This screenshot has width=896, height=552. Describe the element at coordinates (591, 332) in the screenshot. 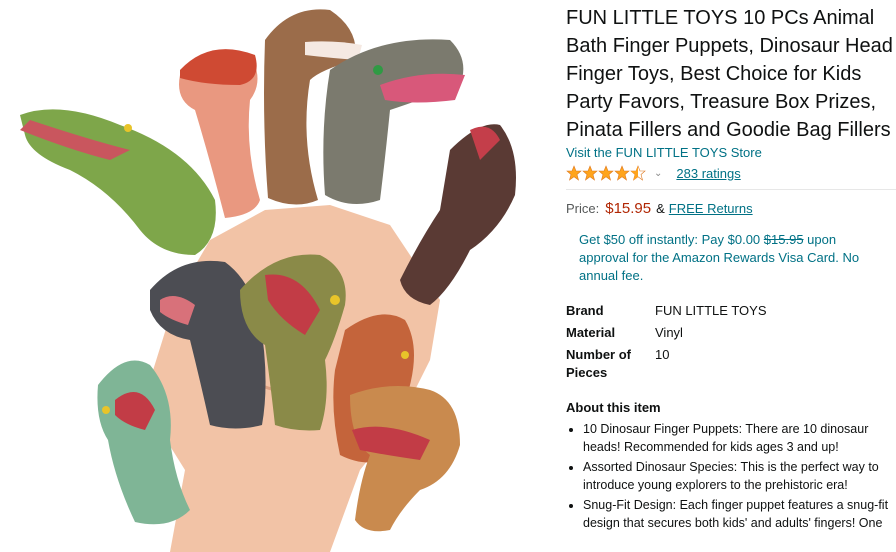

I see `spec-label: Material` at that location.